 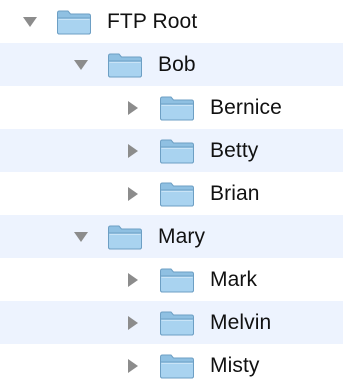 I want to click on tree-row-betty: Betty, so click(x=171, y=150).